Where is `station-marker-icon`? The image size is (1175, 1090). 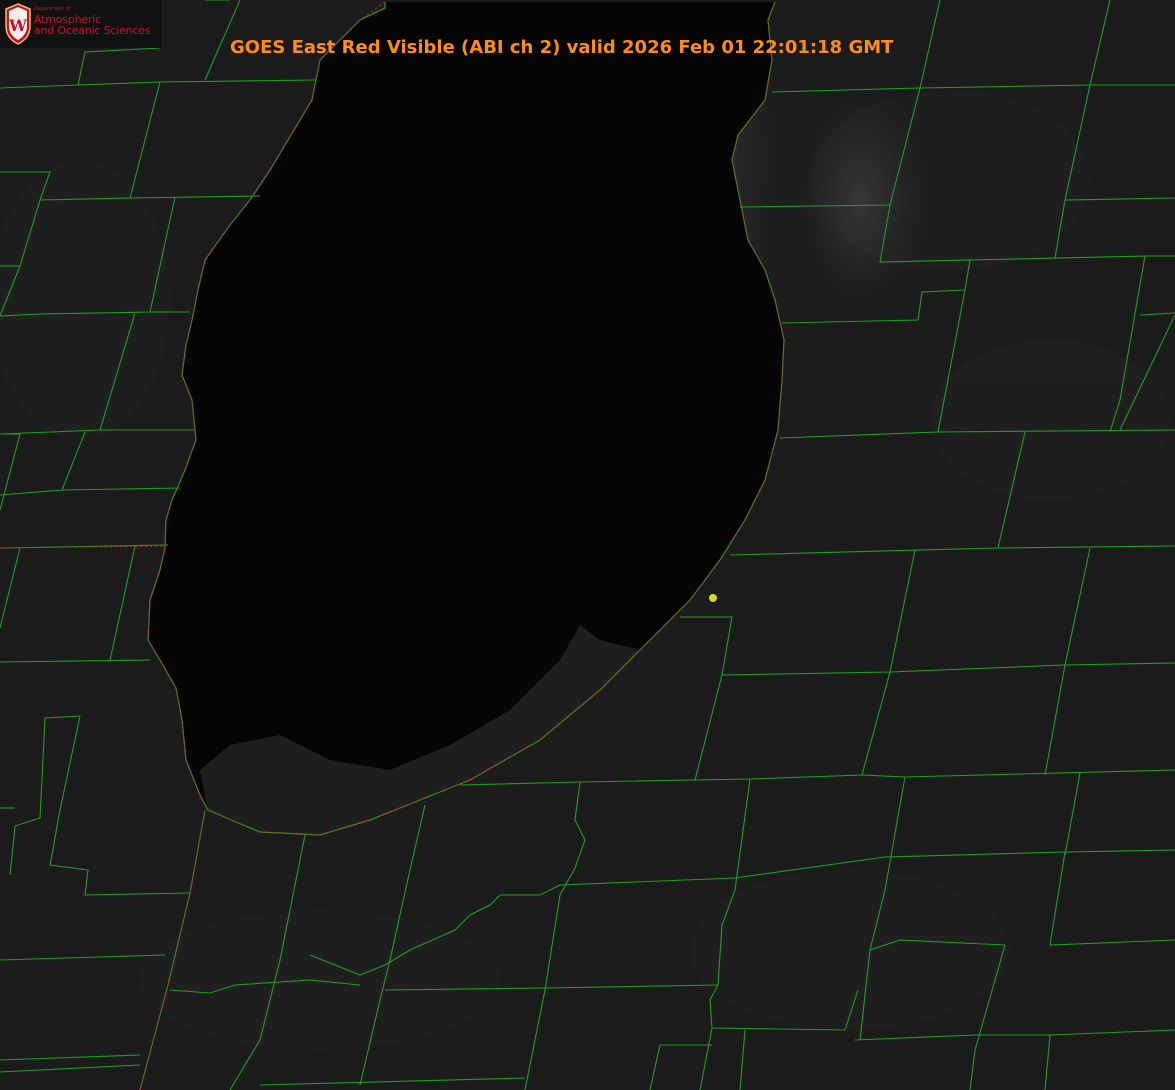
station-marker-icon is located at coordinates (713, 598).